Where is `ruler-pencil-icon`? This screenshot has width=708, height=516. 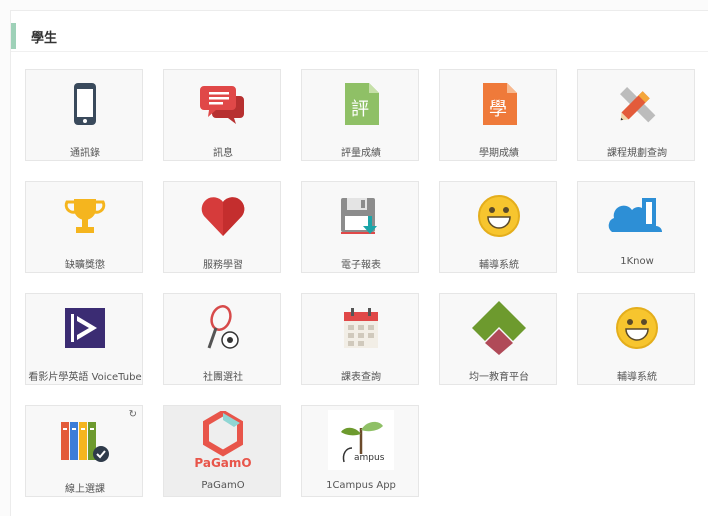 ruler-pencil-icon is located at coordinates (637, 104).